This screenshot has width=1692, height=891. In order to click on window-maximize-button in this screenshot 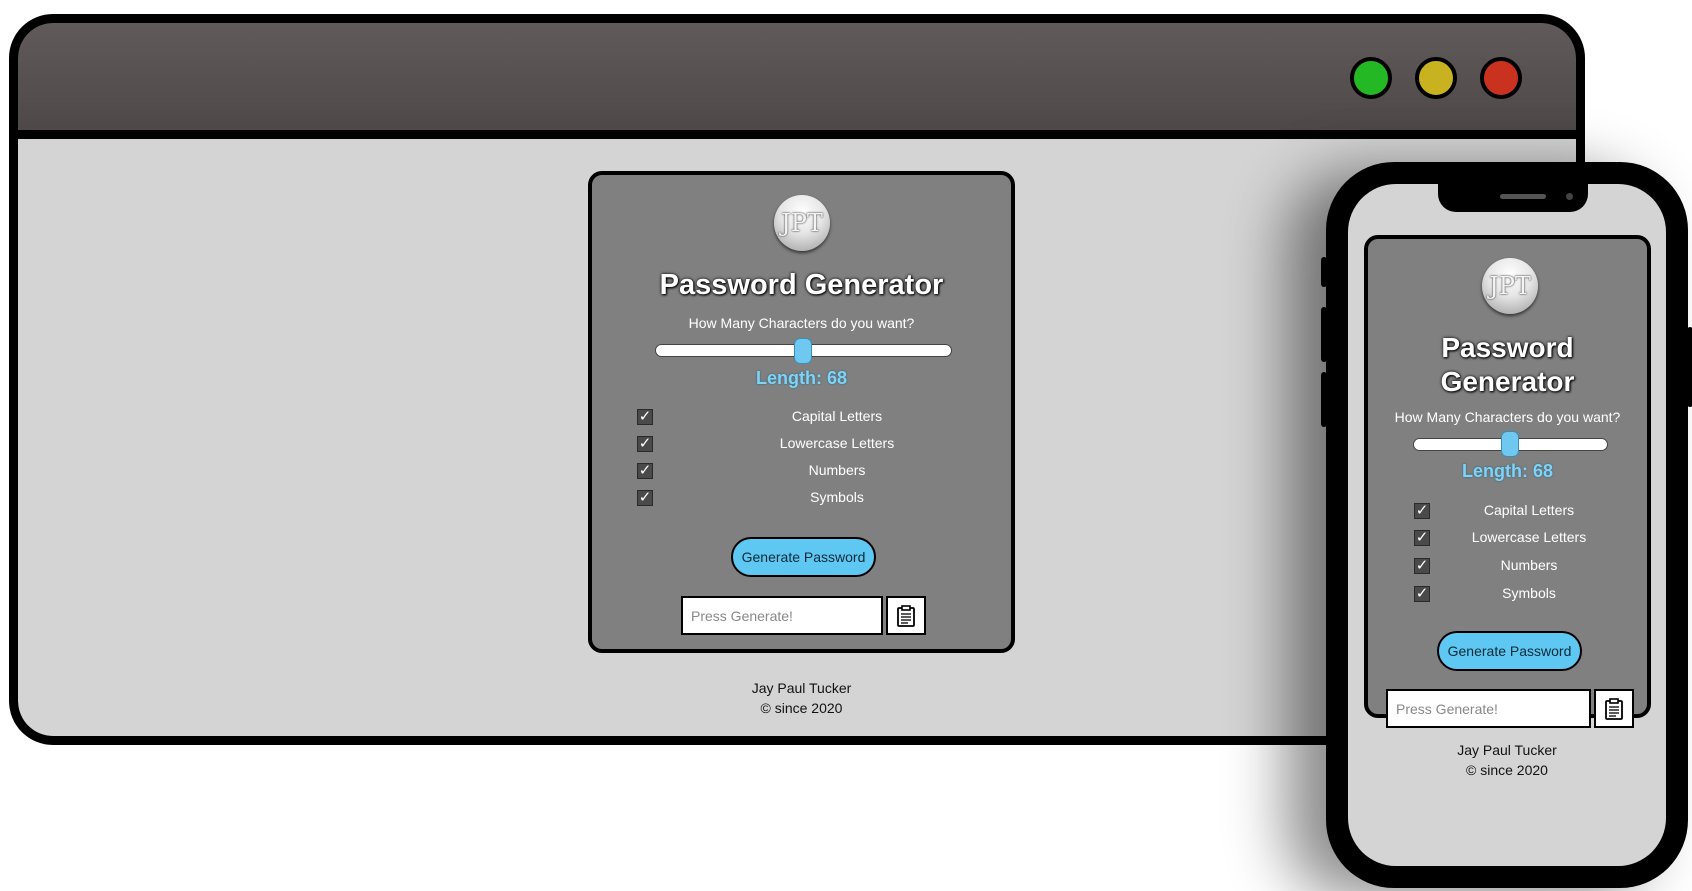, I will do `click(1371, 78)`.